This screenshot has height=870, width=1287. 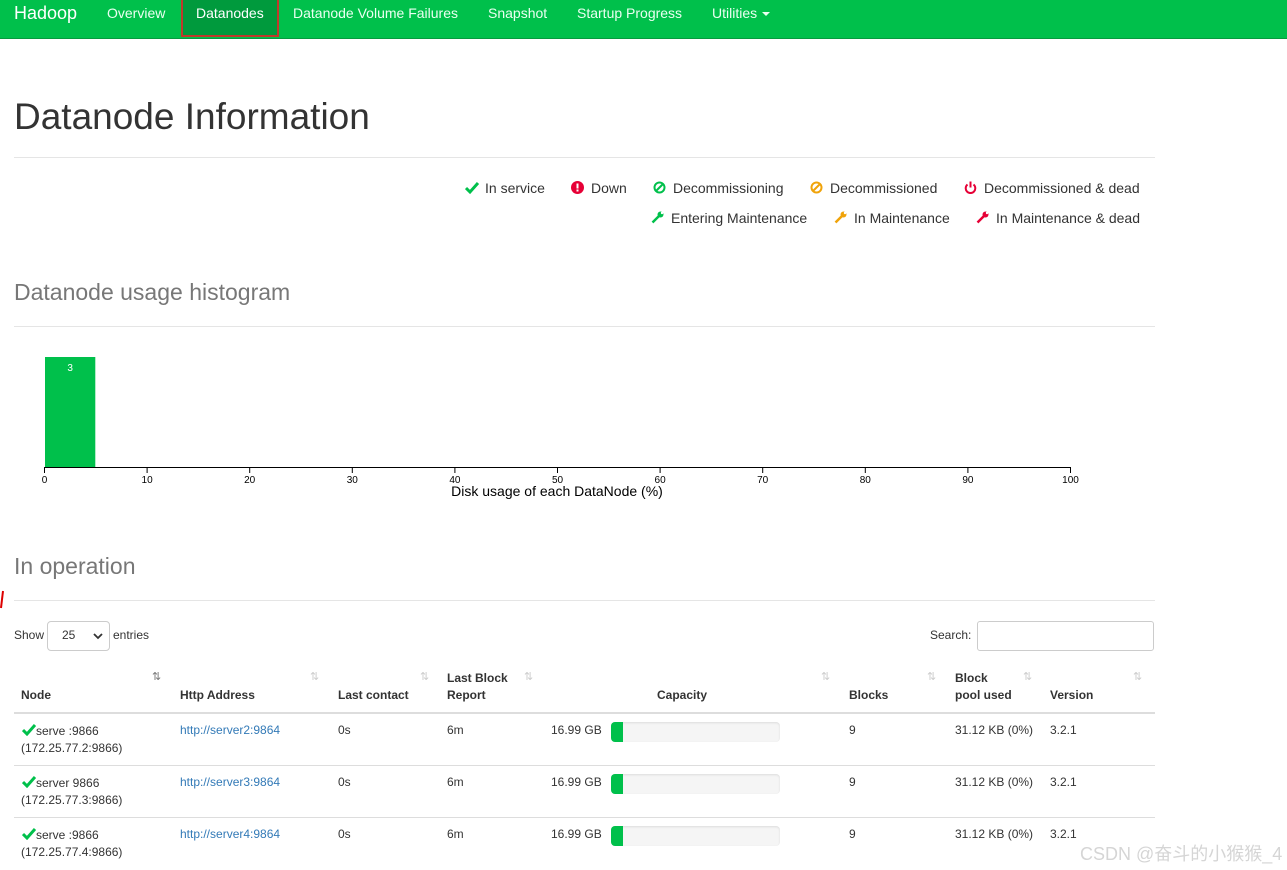 What do you see at coordinates (902, 218) in the screenshot?
I see `legend-label: In Maintenance` at bounding box center [902, 218].